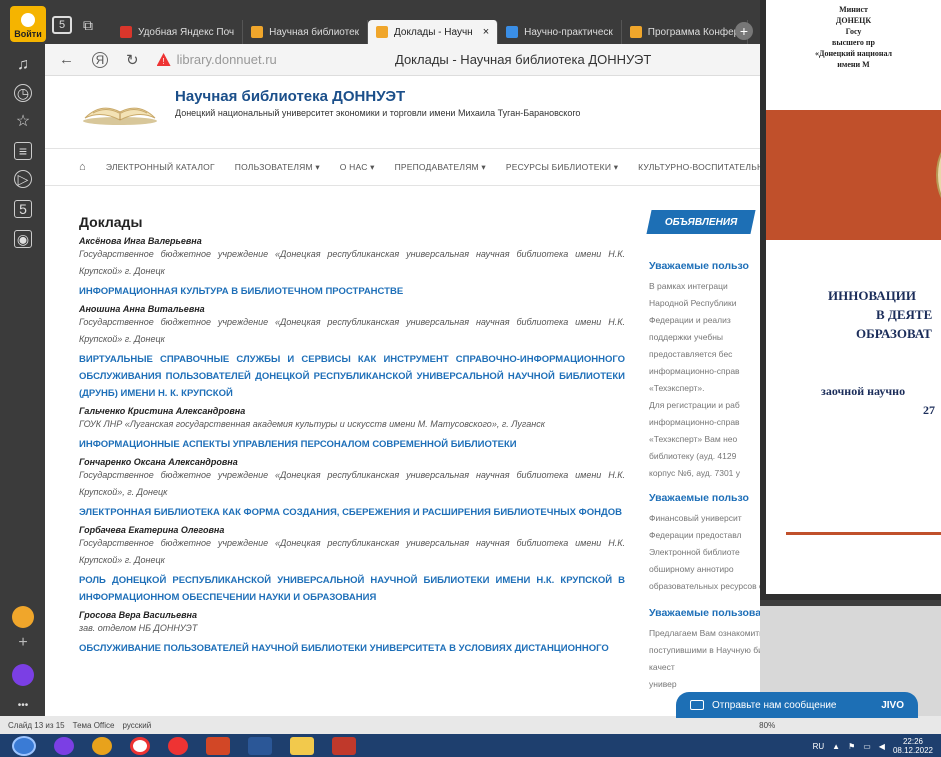 The width and height of the screenshot is (941, 757). I want to click on language-indicator: RU, so click(819, 746).